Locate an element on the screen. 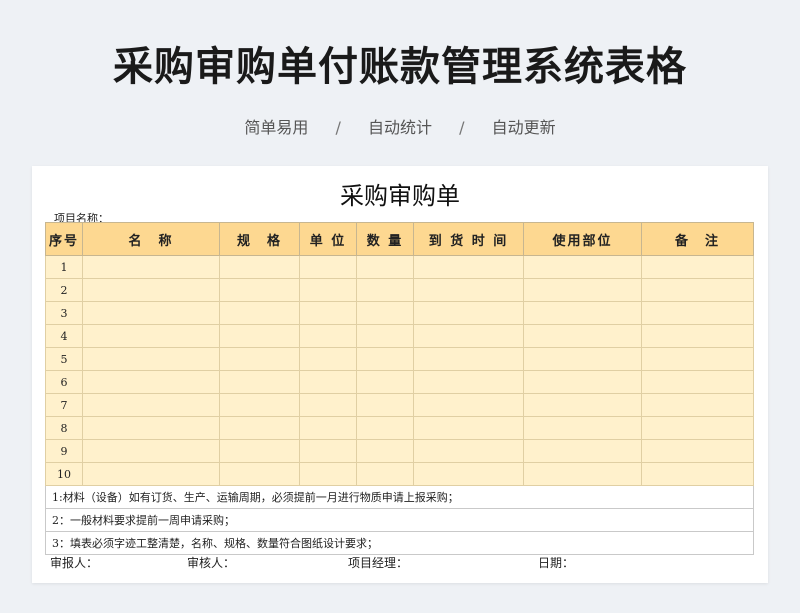 Image resolution: width=800 pixels, height=613 pixels. row-number: 2 is located at coordinates (64, 290).